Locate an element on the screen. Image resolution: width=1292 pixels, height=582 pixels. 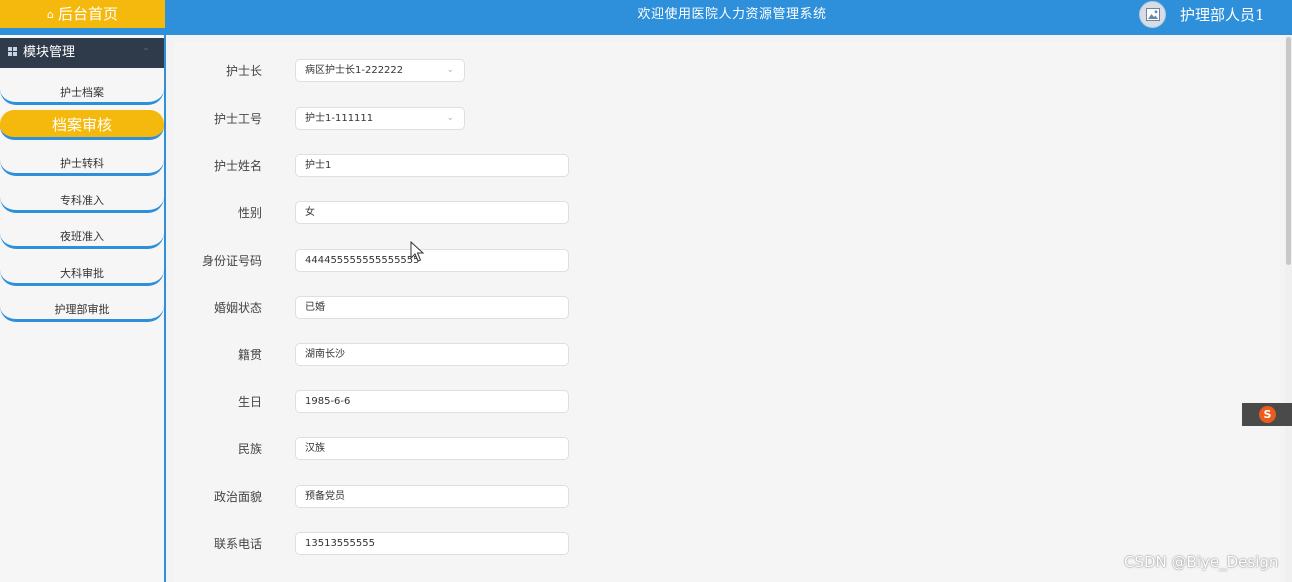
top-bar: ⌂ 后台首页 欢迎使用医院人力资源管理系统 护理部人员1 is located at coordinates (646, 17).